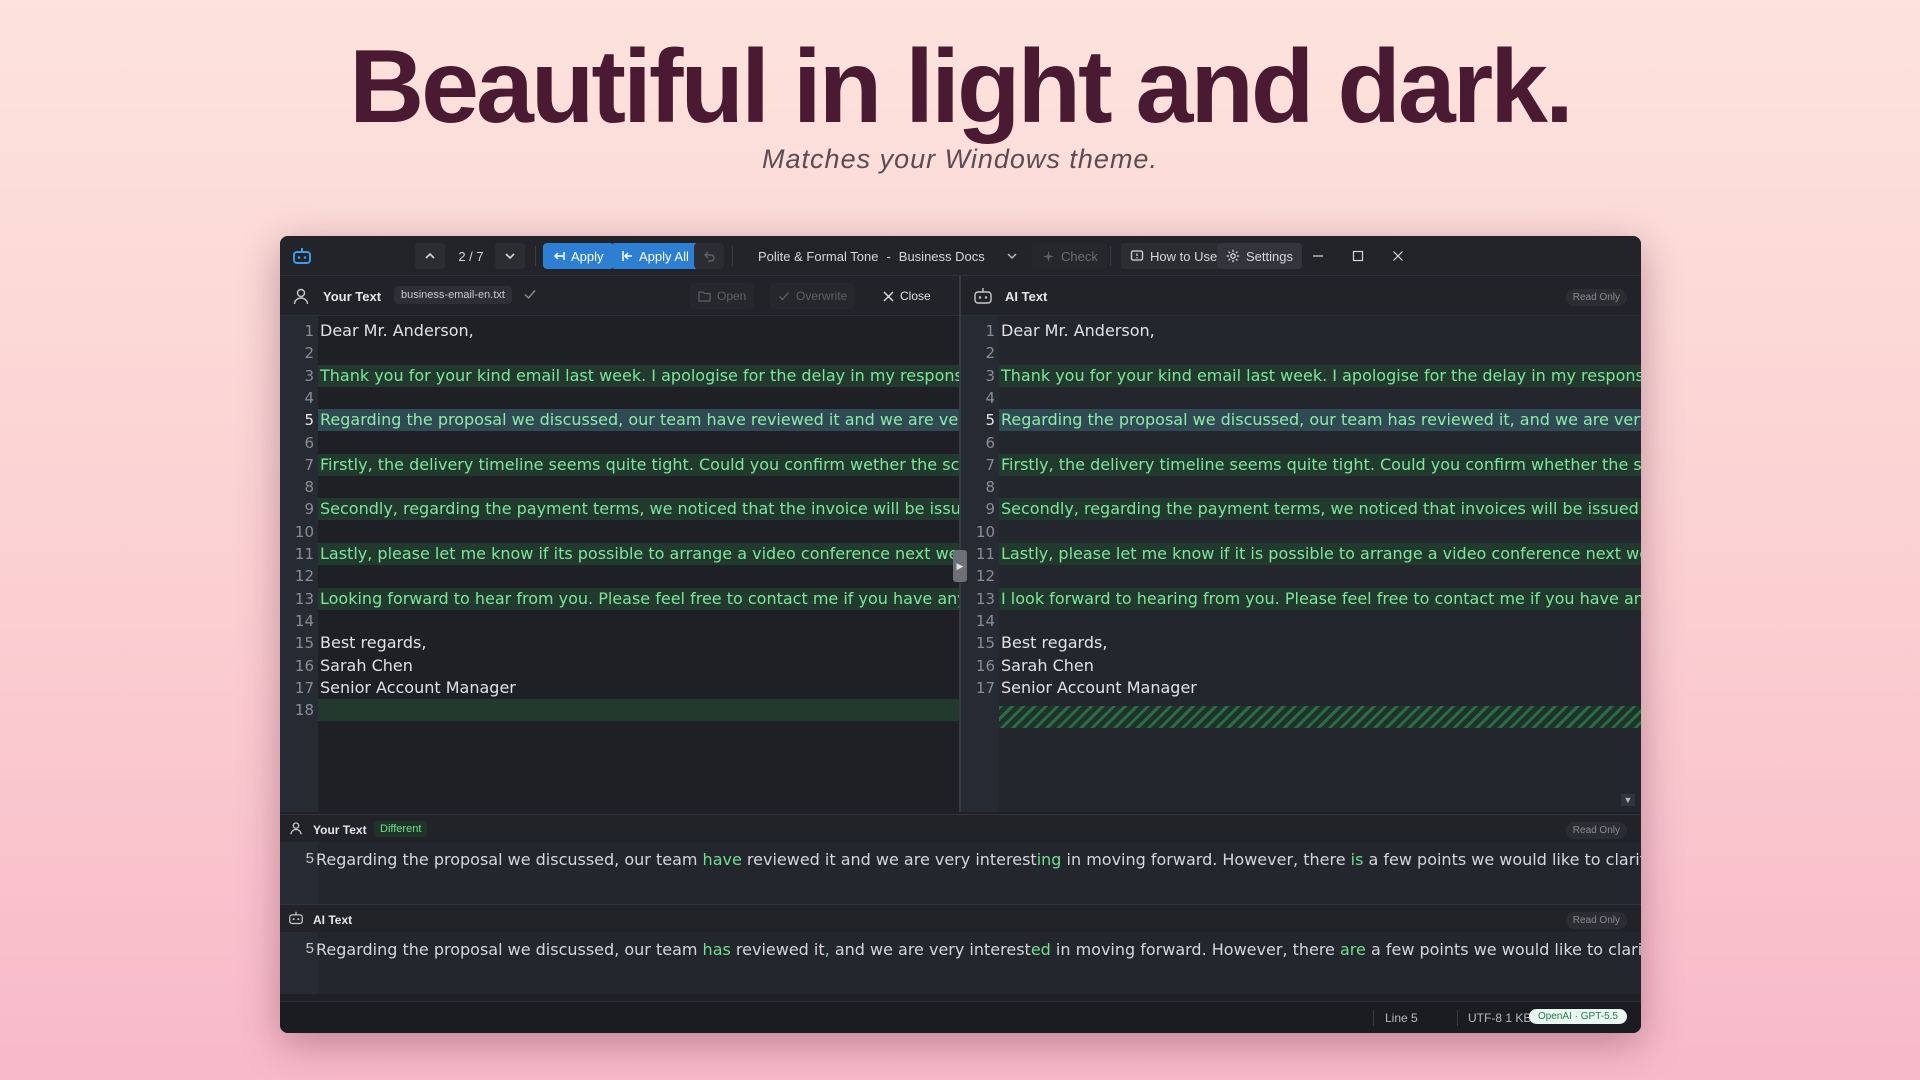  I want to click on hero-subtitle: Matches your Windows theme., so click(960, 159).